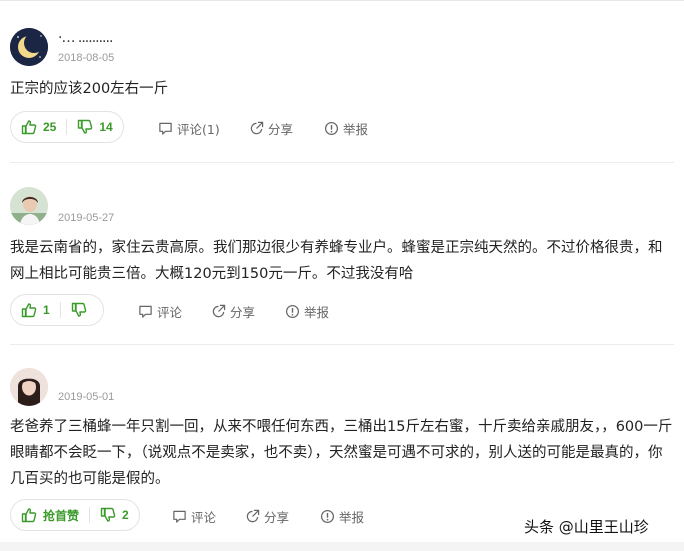 This screenshot has height=551, width=684. I want to click on dislike-count: 2, so click(125, 515).